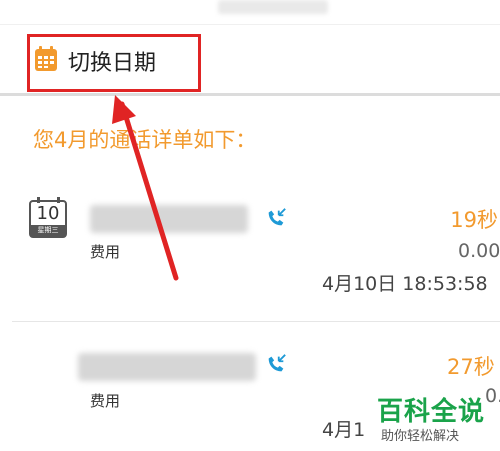 Image resolution: width=500 pixels, height=451 pixels. I want to click on watermark-title: 百科全说, so click(431, 412).